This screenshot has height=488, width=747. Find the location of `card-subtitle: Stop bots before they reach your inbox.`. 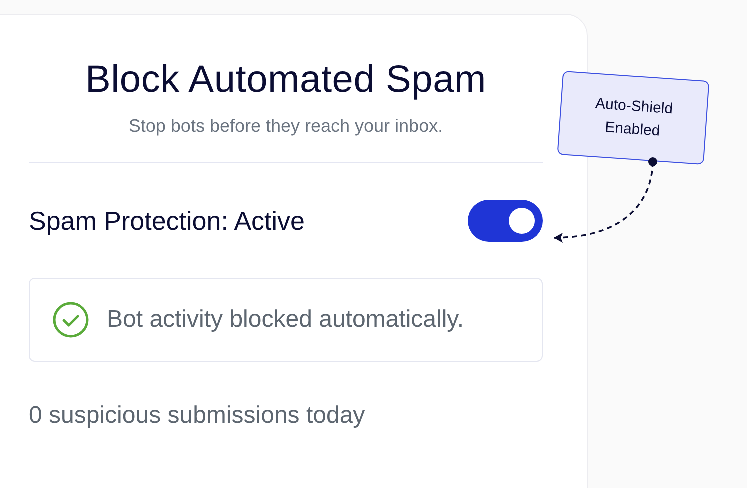

card-subtitle: Stop bots before they reach your inbox. is located at coordinates (286, 126).